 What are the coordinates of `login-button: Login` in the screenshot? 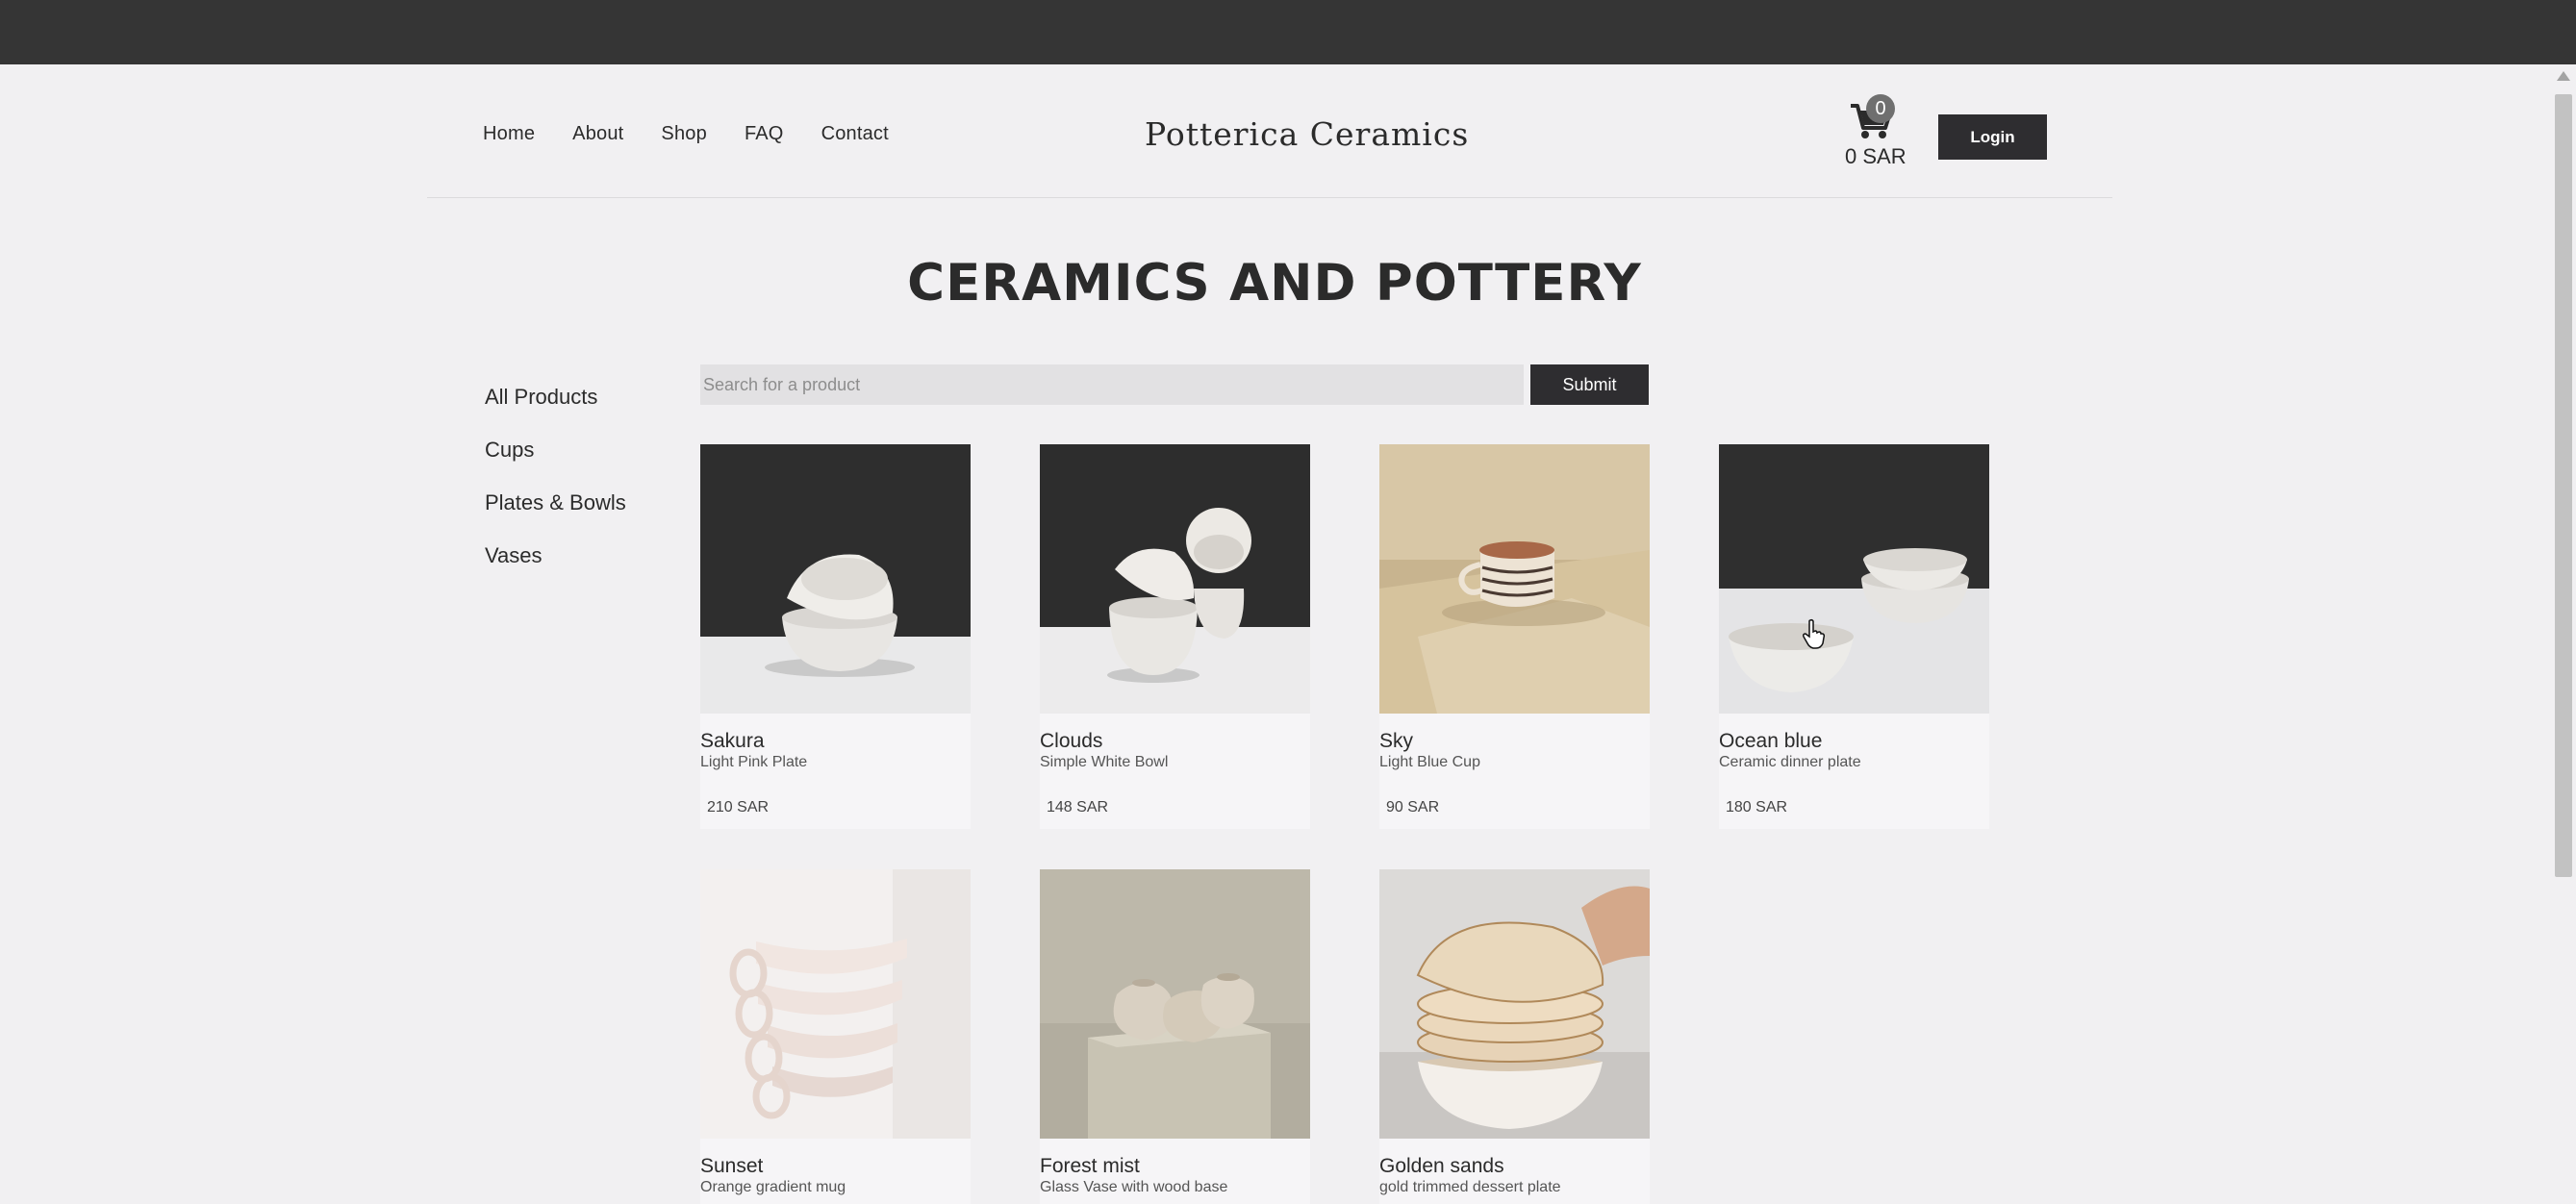 It's located at (1992, 137).